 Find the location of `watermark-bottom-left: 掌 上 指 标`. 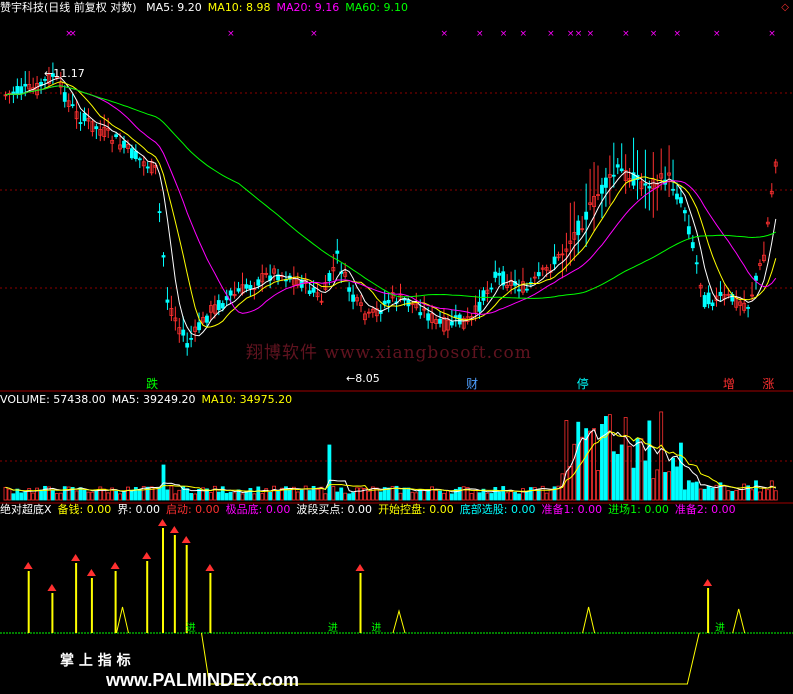

watermark-bottom-left: 掌 上 指 标 is located at coordinates (95, 661).